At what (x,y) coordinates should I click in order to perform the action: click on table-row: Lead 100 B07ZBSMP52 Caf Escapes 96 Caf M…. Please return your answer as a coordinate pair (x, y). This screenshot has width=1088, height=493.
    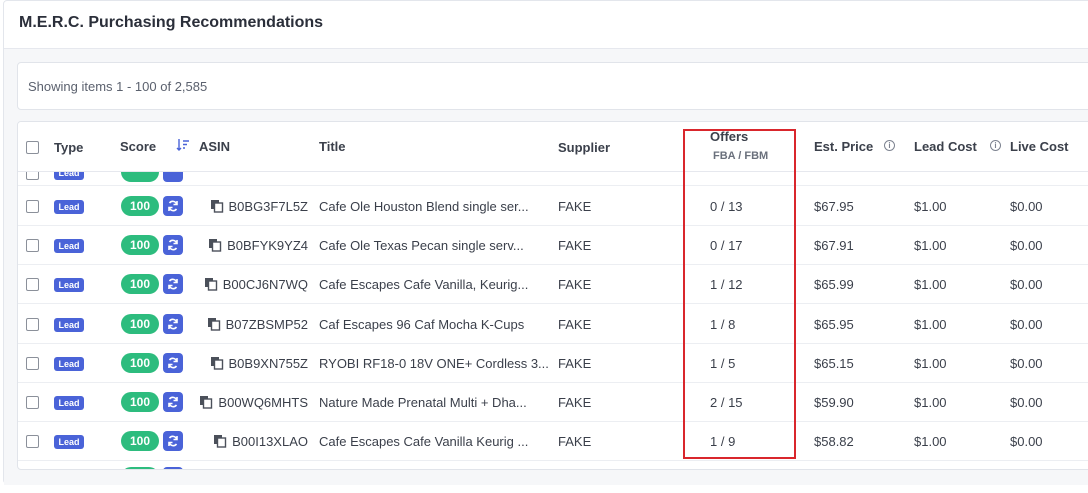
    Looking at the image, I should click on (553, 324).